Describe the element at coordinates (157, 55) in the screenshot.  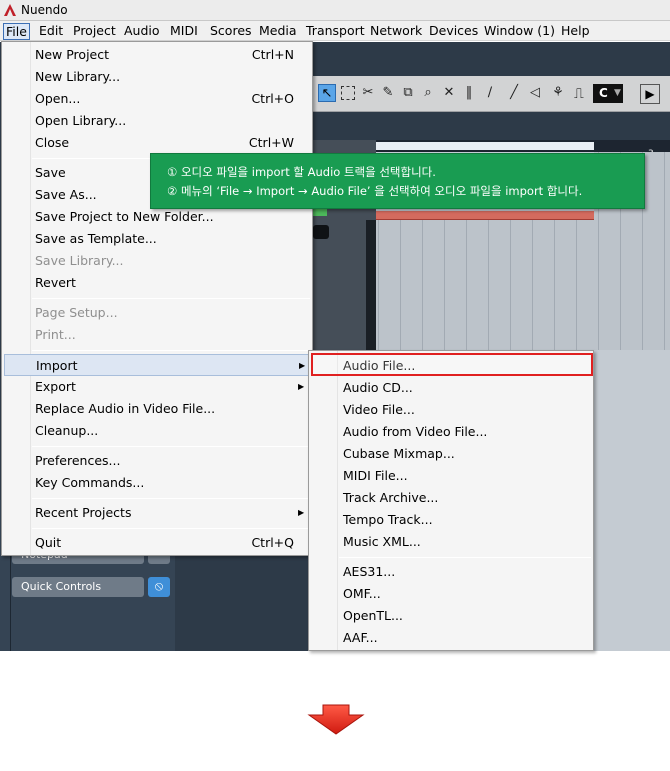
I see `menu-item-new-project: New Project Ctrl+N` at that location.